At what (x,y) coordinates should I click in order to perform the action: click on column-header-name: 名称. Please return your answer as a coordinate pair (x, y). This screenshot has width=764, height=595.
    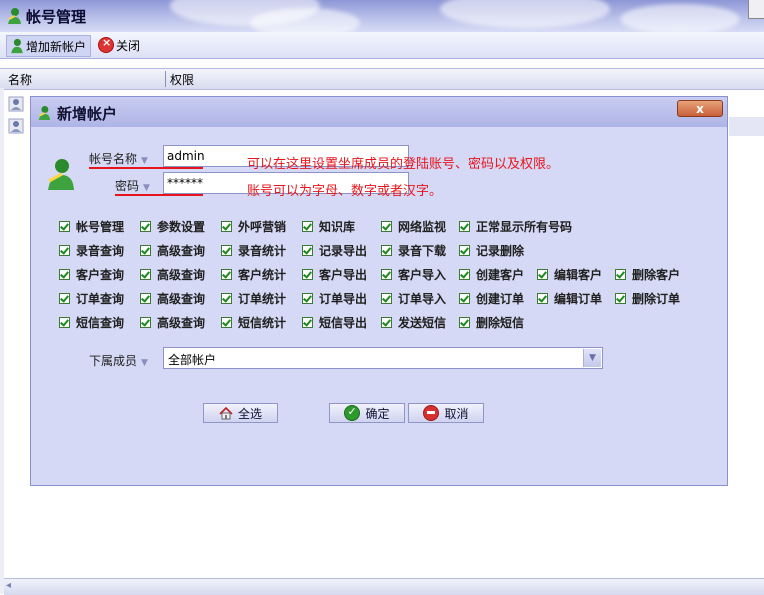
    Looking at the image, I should click on (20, 79).